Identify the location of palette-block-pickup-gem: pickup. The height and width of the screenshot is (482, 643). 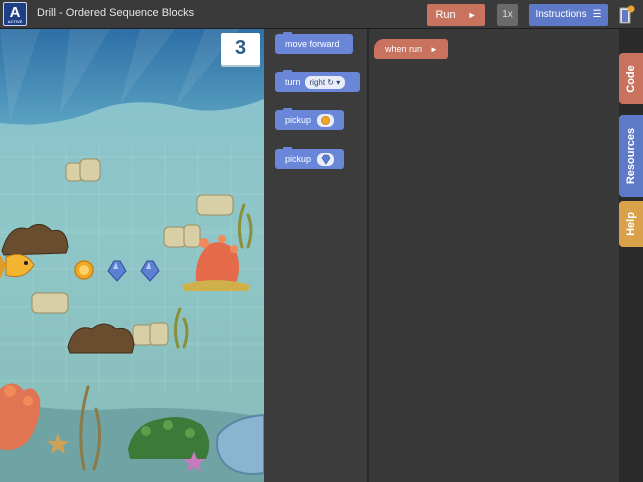
(309, 158).